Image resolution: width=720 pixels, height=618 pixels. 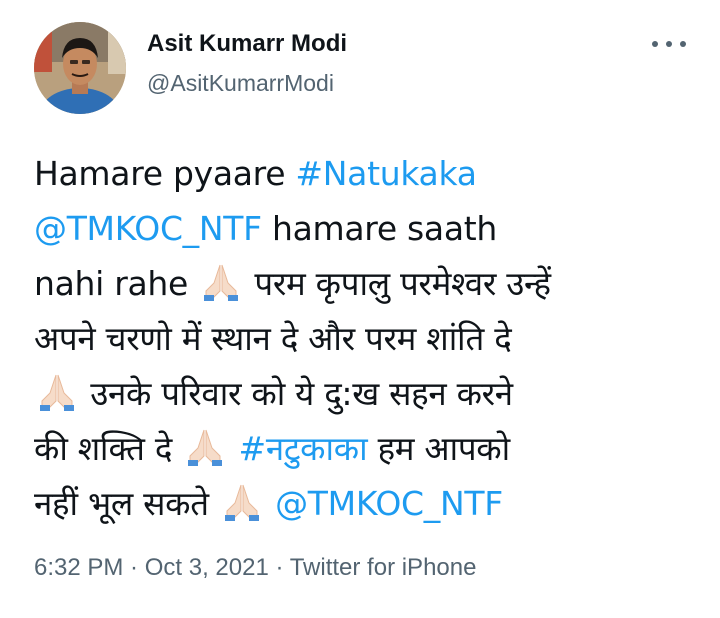 I want to click on tweet-line: Hamare pyaare #Natukaka, so click(x=374, y=173).